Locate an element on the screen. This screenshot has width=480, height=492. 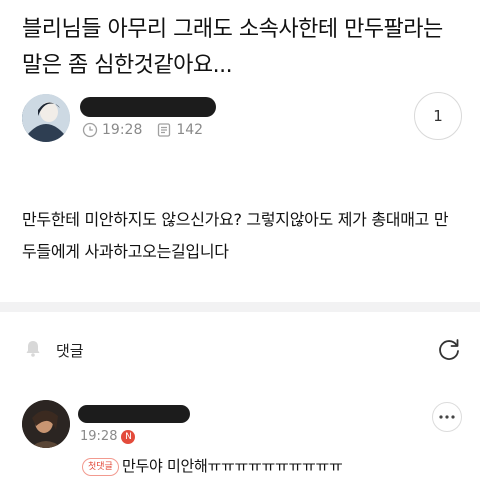
comment-count-button: 1 is located at coordinates (438, 116).